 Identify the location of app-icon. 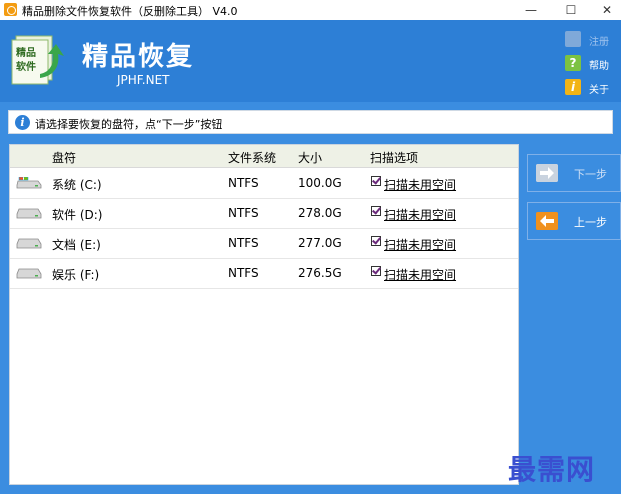
(10, 9).